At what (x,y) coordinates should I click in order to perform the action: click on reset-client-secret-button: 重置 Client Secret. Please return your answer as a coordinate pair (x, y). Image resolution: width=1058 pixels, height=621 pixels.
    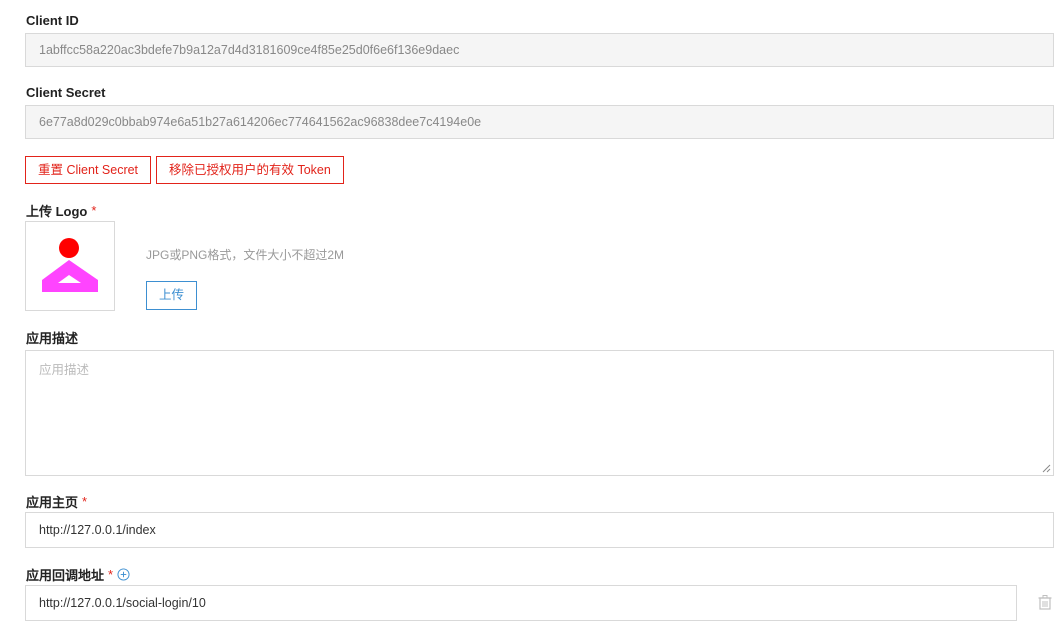
    Looking at the image, I should click on (88, 170).